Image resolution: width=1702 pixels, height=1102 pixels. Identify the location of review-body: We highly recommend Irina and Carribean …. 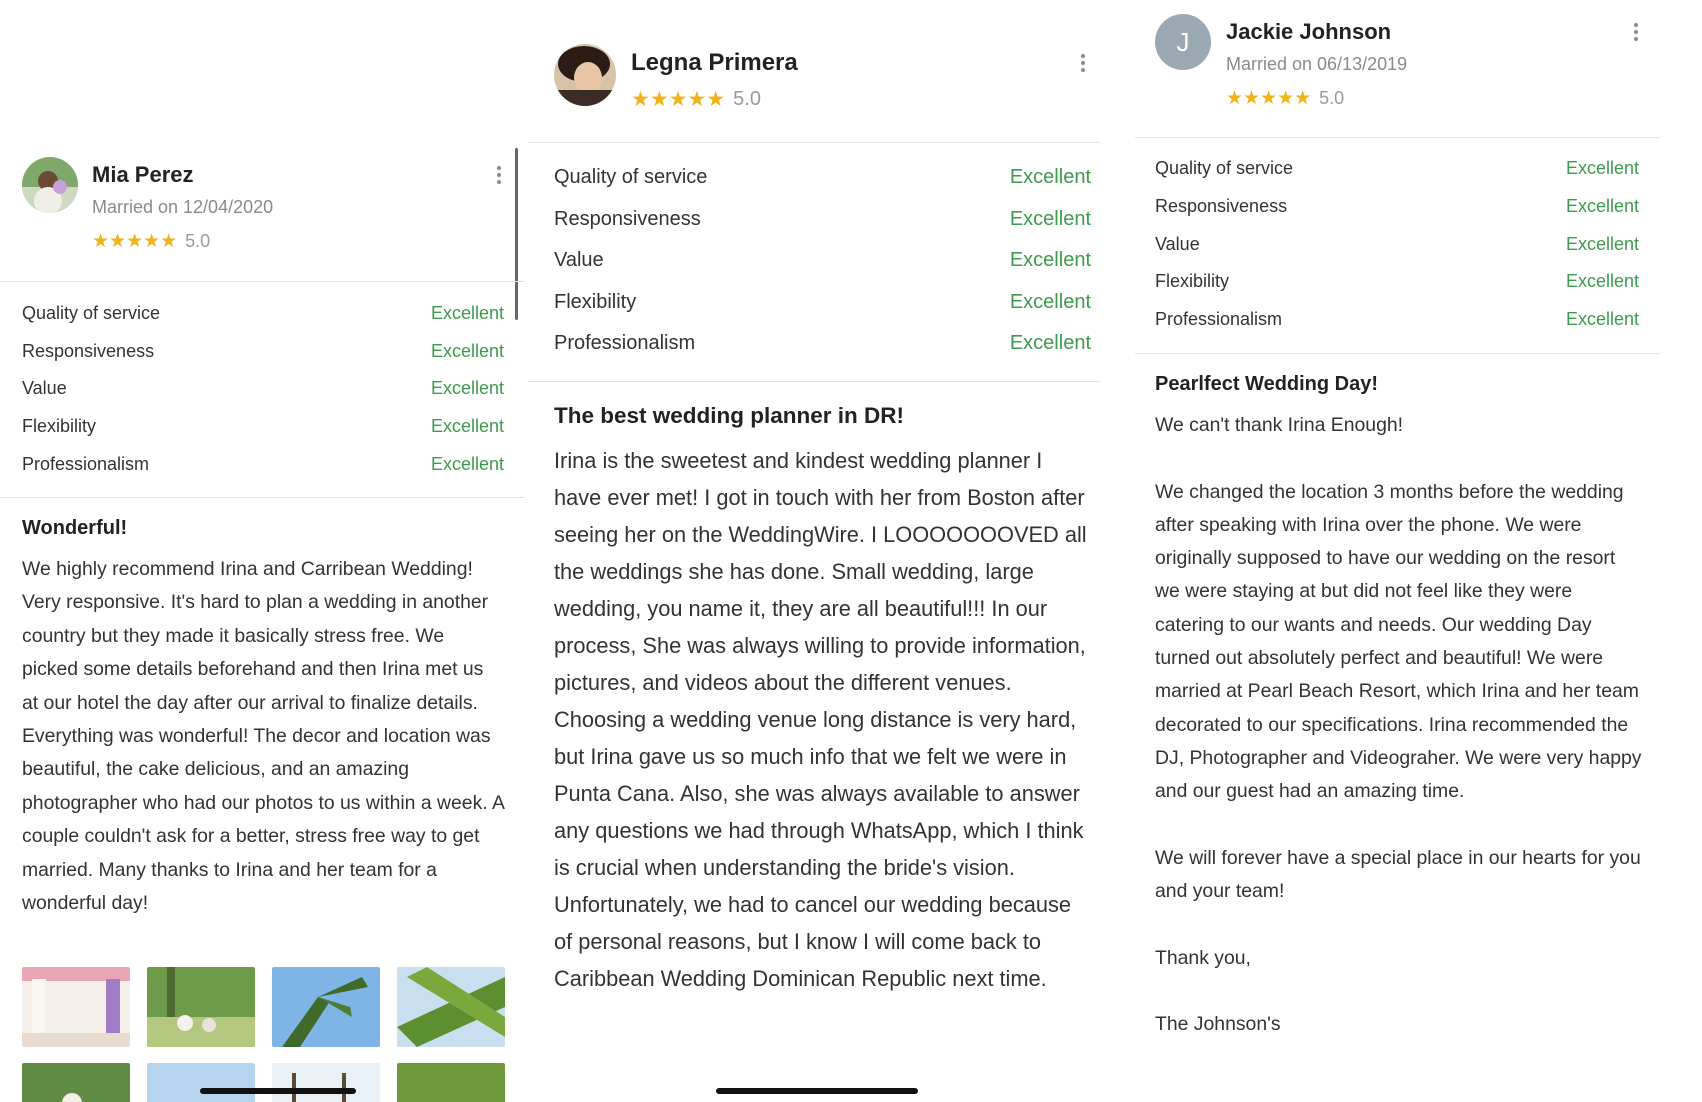
(263, 736).